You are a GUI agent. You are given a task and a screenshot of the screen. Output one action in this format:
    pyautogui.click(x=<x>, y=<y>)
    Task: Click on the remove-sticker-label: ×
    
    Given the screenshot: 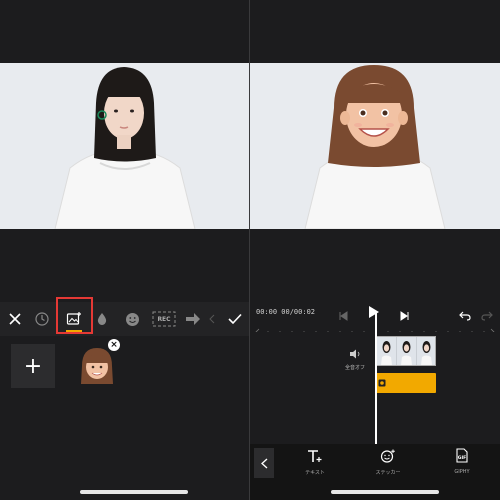 What is the action you would take?
    pyautogui.click(x=114, y=345)
    